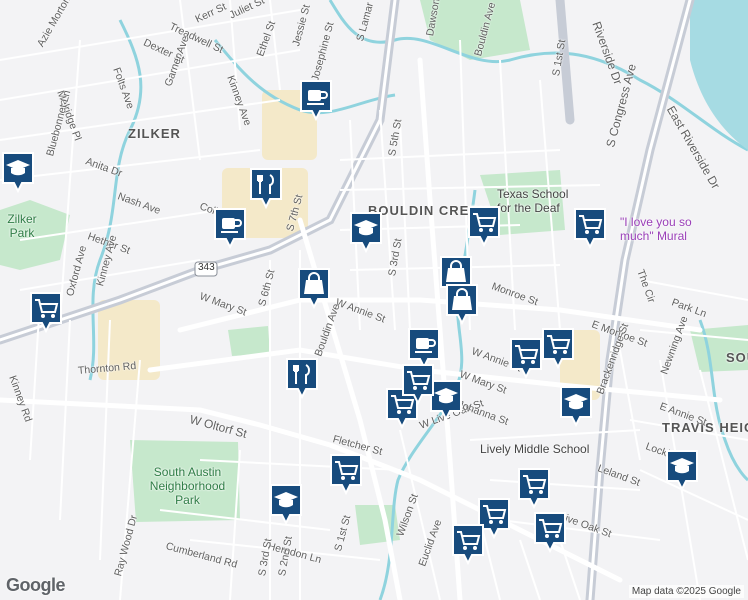 The width and height of the screenshot is (748, 600). I want to click on park-zilker: Zilker Park, so click(22, 226).